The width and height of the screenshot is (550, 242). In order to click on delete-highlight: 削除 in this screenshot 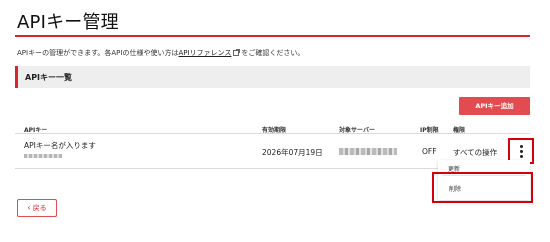, I will do `click(482, 187)`.